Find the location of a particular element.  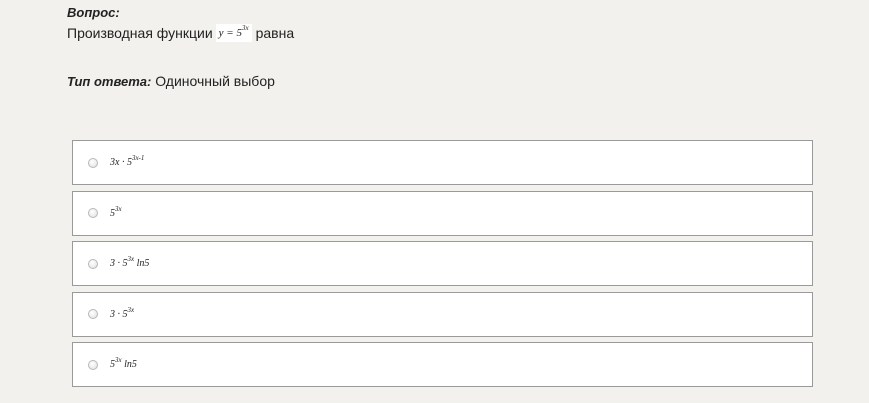

answer-type-label: Тип ответа: is located at coordinates (109, 81).